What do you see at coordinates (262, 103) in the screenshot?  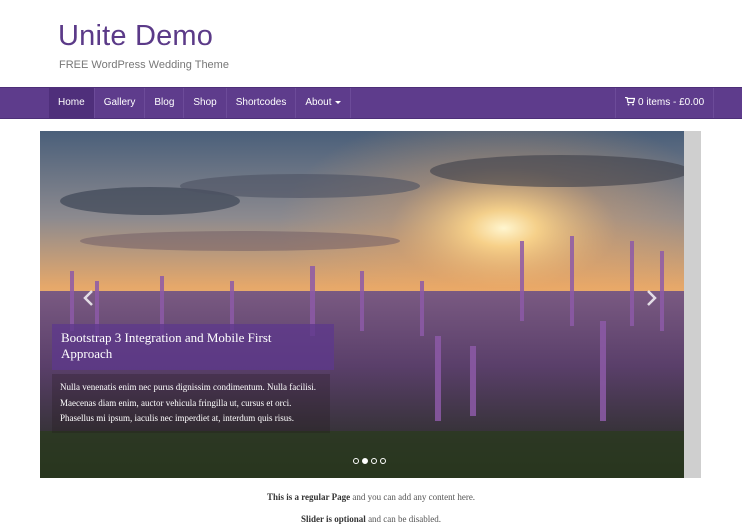 I see `nav-item-shortcodes: Shortcodes` at bounding box center [262, 103].